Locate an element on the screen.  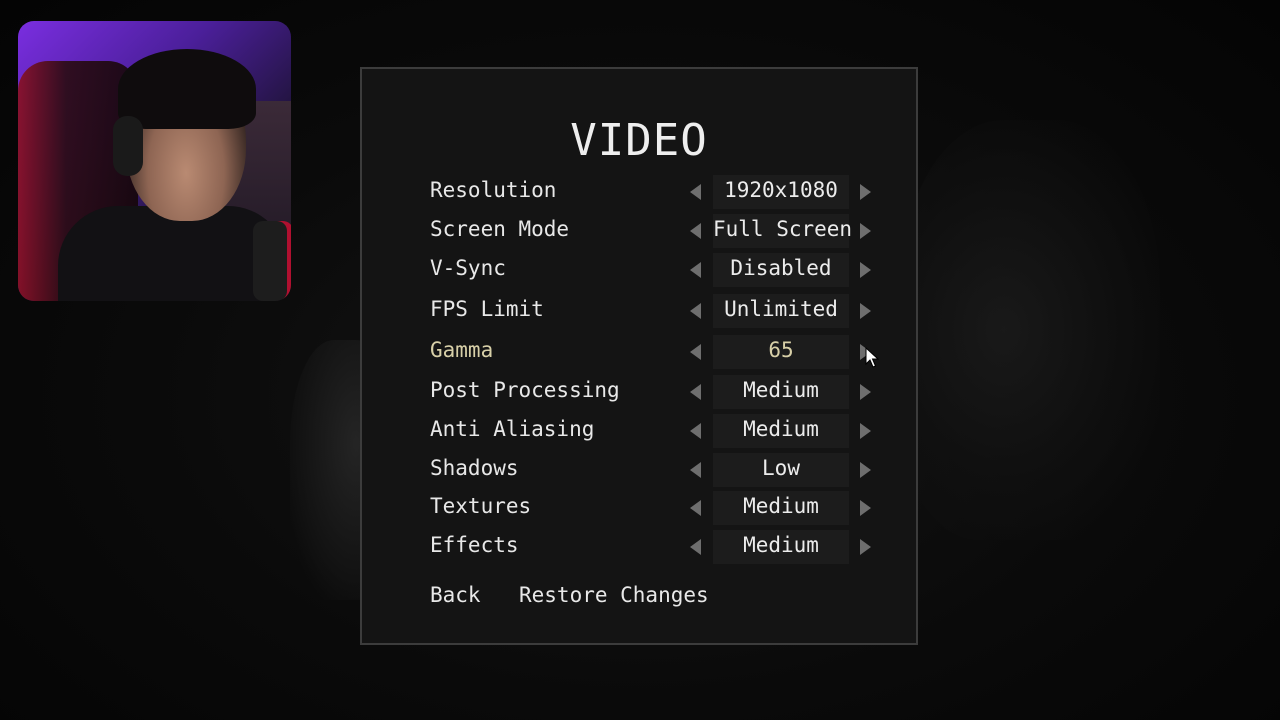
setting-value: Unlimited is located at coordinates (781, 309).